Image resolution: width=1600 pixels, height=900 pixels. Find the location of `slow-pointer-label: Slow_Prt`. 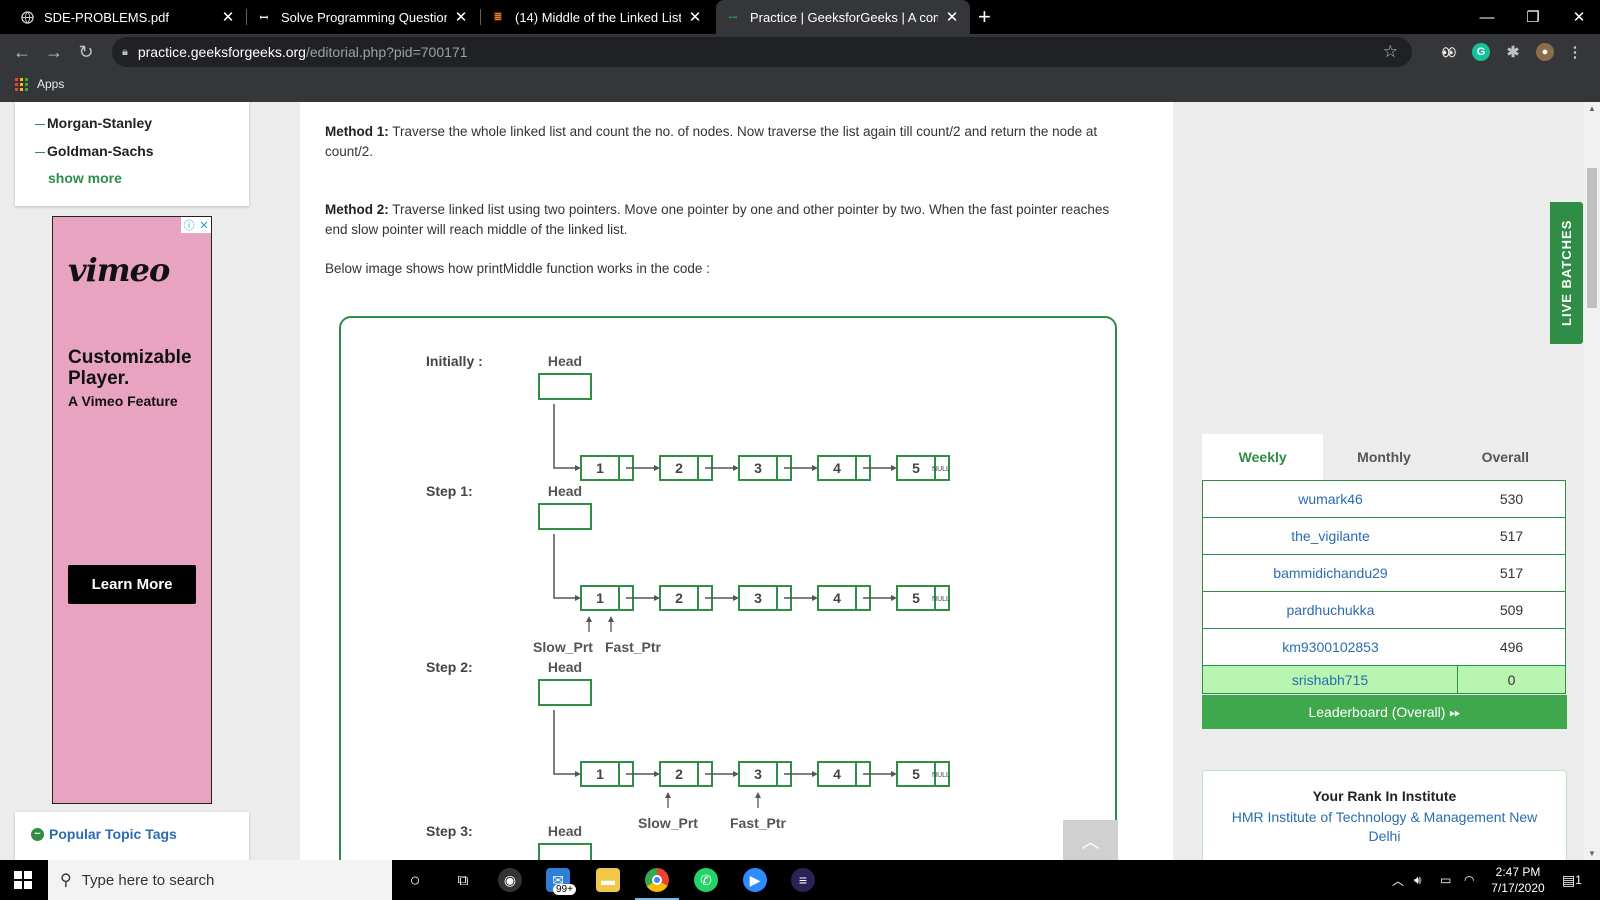

slow-pointer-label: Slow_Prt is located at coordinates (668, 823).